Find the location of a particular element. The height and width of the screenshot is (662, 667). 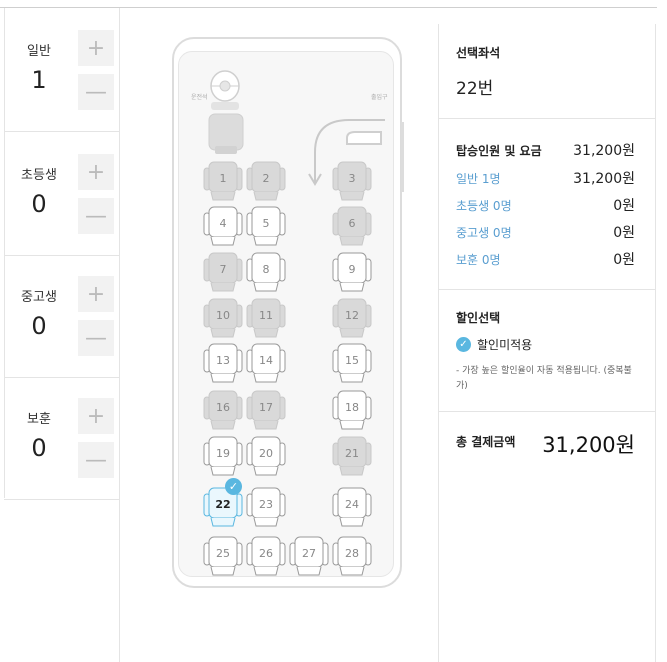

passenger-label: 보훈 is located at coordinates (39, 419).